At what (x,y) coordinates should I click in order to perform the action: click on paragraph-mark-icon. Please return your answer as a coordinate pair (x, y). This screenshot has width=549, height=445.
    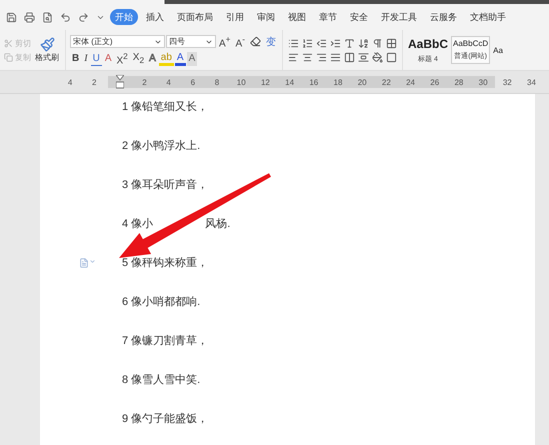
    Looking at the image, I should click on (377, 43).